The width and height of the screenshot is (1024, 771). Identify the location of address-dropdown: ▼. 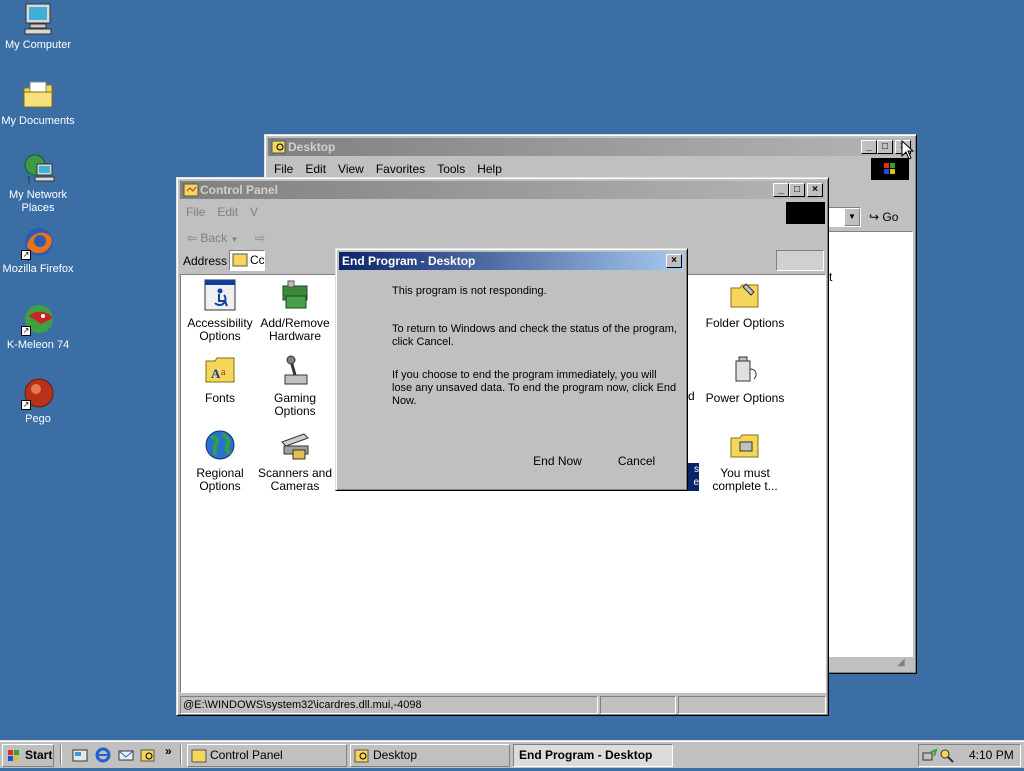
(844, 217).